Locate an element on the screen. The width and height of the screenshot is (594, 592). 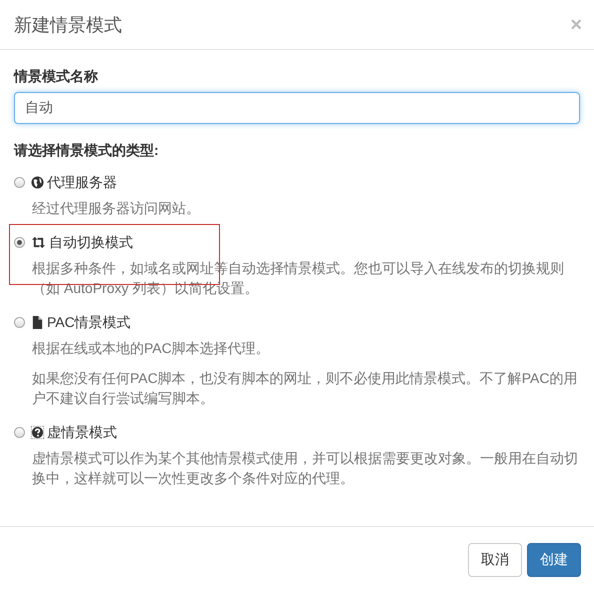
option-description: 根据在线或本地的PAC脚本选择代理。 is located at coordinates (151, 348).